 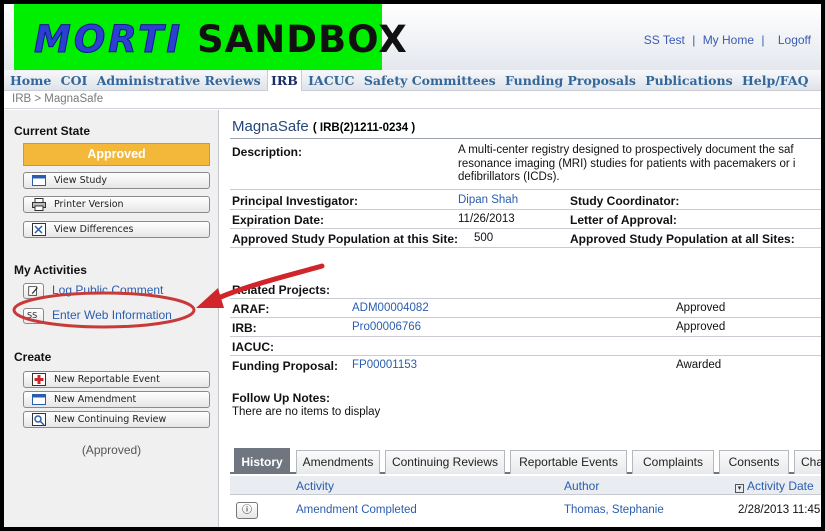 I want to click on nav-administrative-reviews: Administrative Reviews, so click(x=179, y=79).